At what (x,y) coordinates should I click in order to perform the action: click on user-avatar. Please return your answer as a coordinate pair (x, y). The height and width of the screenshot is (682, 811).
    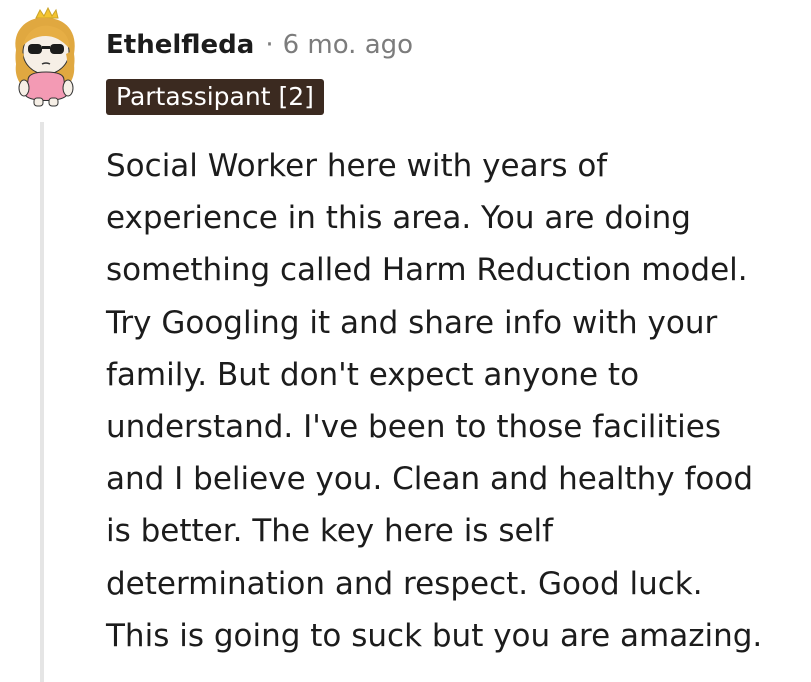
    Looking at the image, I should click on (45, 58).